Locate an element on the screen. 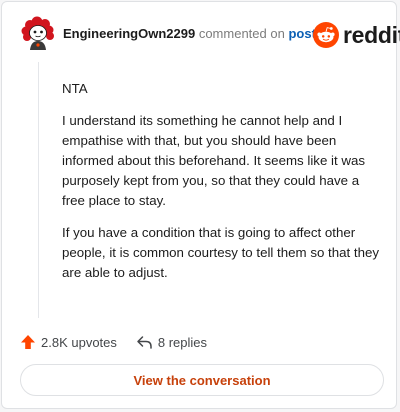  upvote-count: 2.8K upvotes is located at coordinates (79, 342).